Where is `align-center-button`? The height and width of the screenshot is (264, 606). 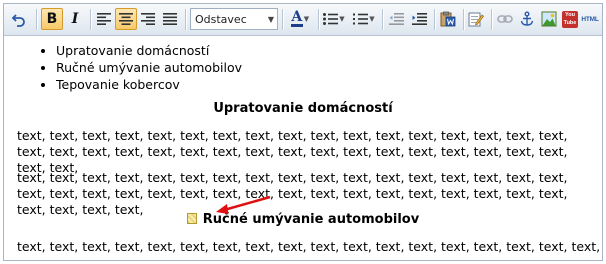 align-center-button is located at coordinates (126, 19).